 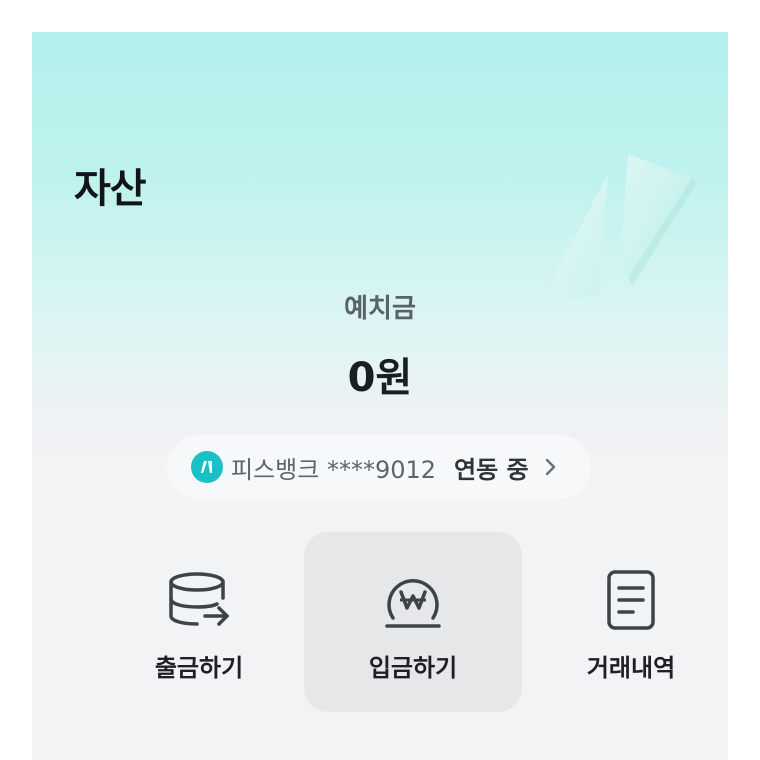 What do you see at coordinates (380, 309) in the screenshot?
I see `balance-label: 예치금` at bounding box center [380, 309].